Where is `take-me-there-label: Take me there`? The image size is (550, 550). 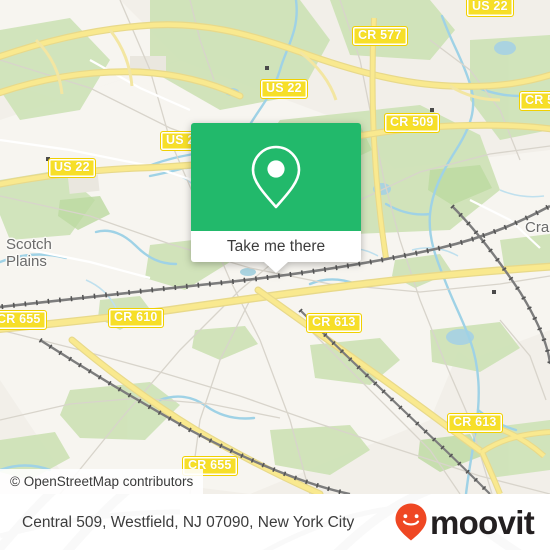 take-me-there-label: Take me there is located at coordinates (276, 246).